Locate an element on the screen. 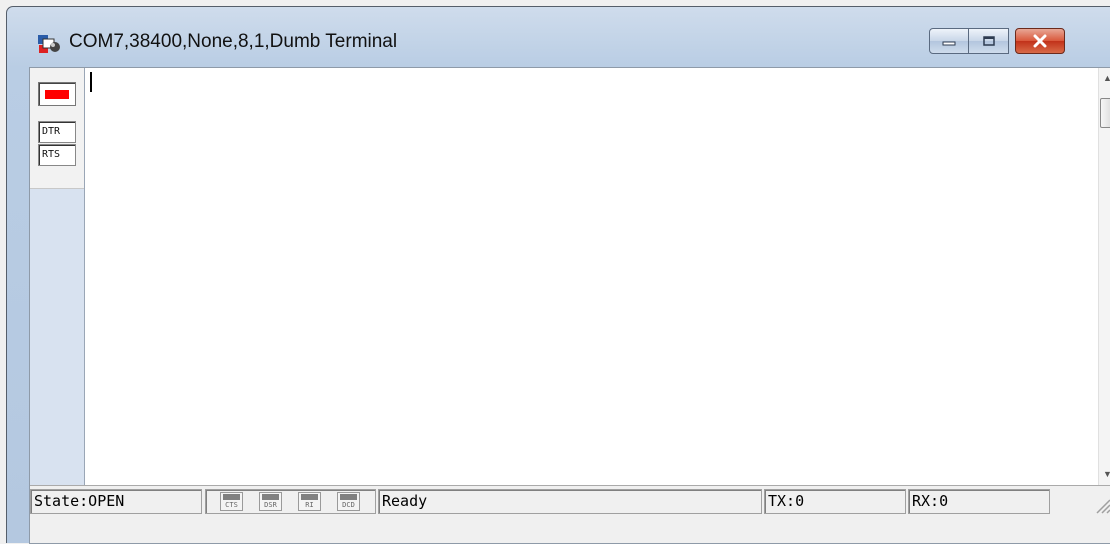  close-icon is located at coordinates (1040, 41).